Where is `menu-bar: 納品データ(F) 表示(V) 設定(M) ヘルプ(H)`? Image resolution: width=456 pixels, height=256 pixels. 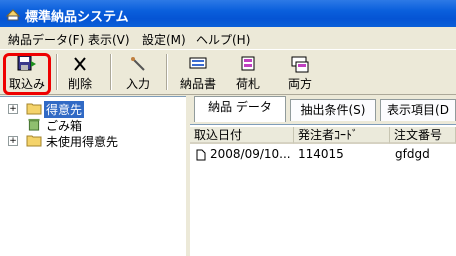 menu-bar: 納品データ(F) 表示(V) 設定(M) ヘルプ(H) is located at coordinates (228, 39).